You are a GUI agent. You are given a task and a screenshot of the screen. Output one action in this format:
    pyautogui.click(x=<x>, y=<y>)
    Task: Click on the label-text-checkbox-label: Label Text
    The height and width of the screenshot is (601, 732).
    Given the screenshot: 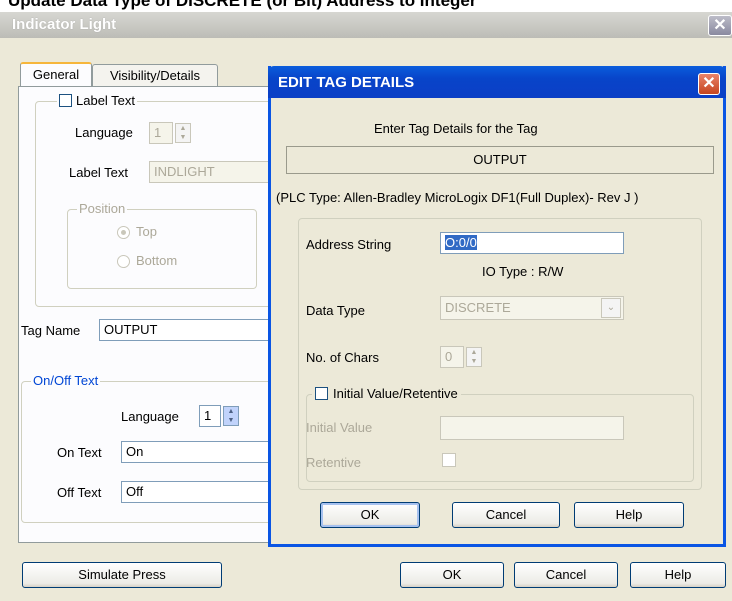 What is the action you would take?
    pyautogui.click(x=106, y=100)
    